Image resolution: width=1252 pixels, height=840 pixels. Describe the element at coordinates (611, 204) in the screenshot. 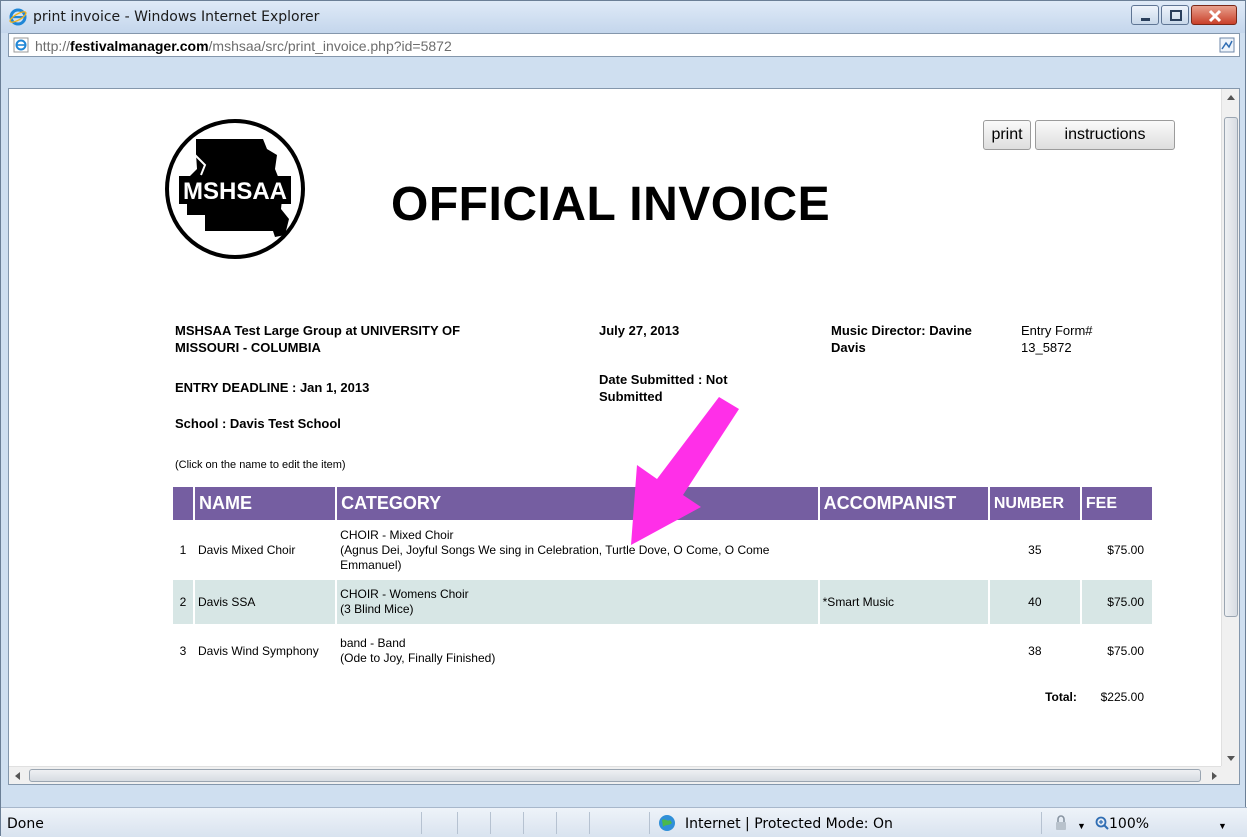

I see `page-title: OFFICIAL INVOICE` at that location.